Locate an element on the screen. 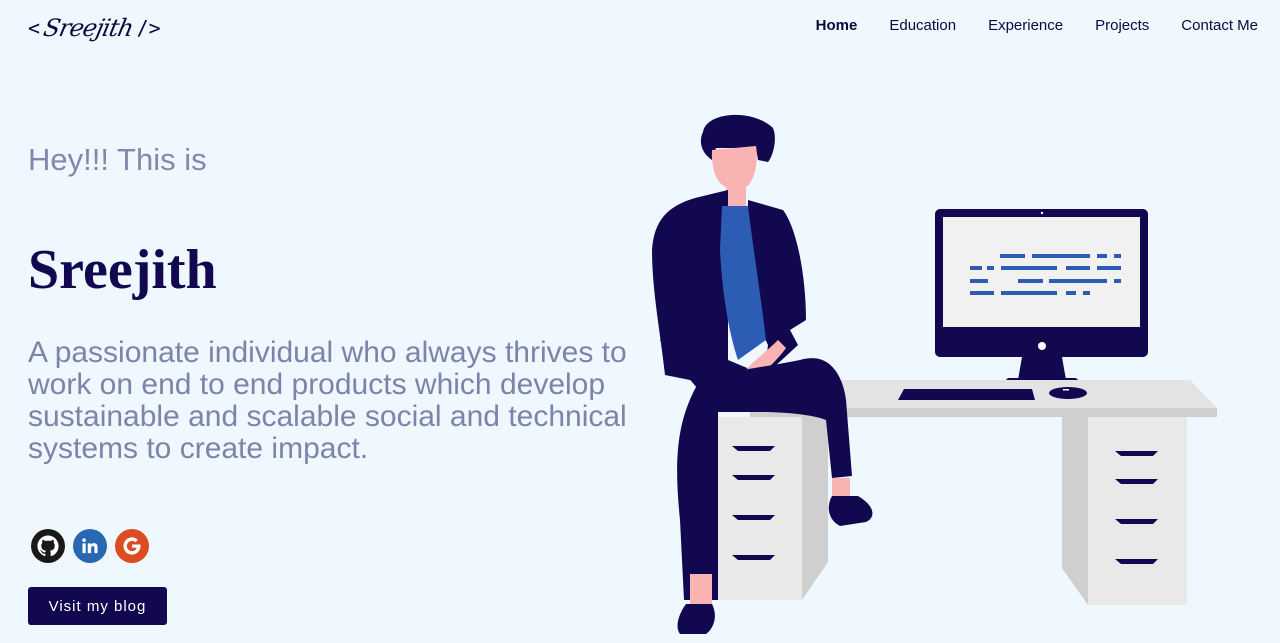 This screenshot has height=643, width=1280. nav-projects: Projects is located at coordinates (1122, 25).